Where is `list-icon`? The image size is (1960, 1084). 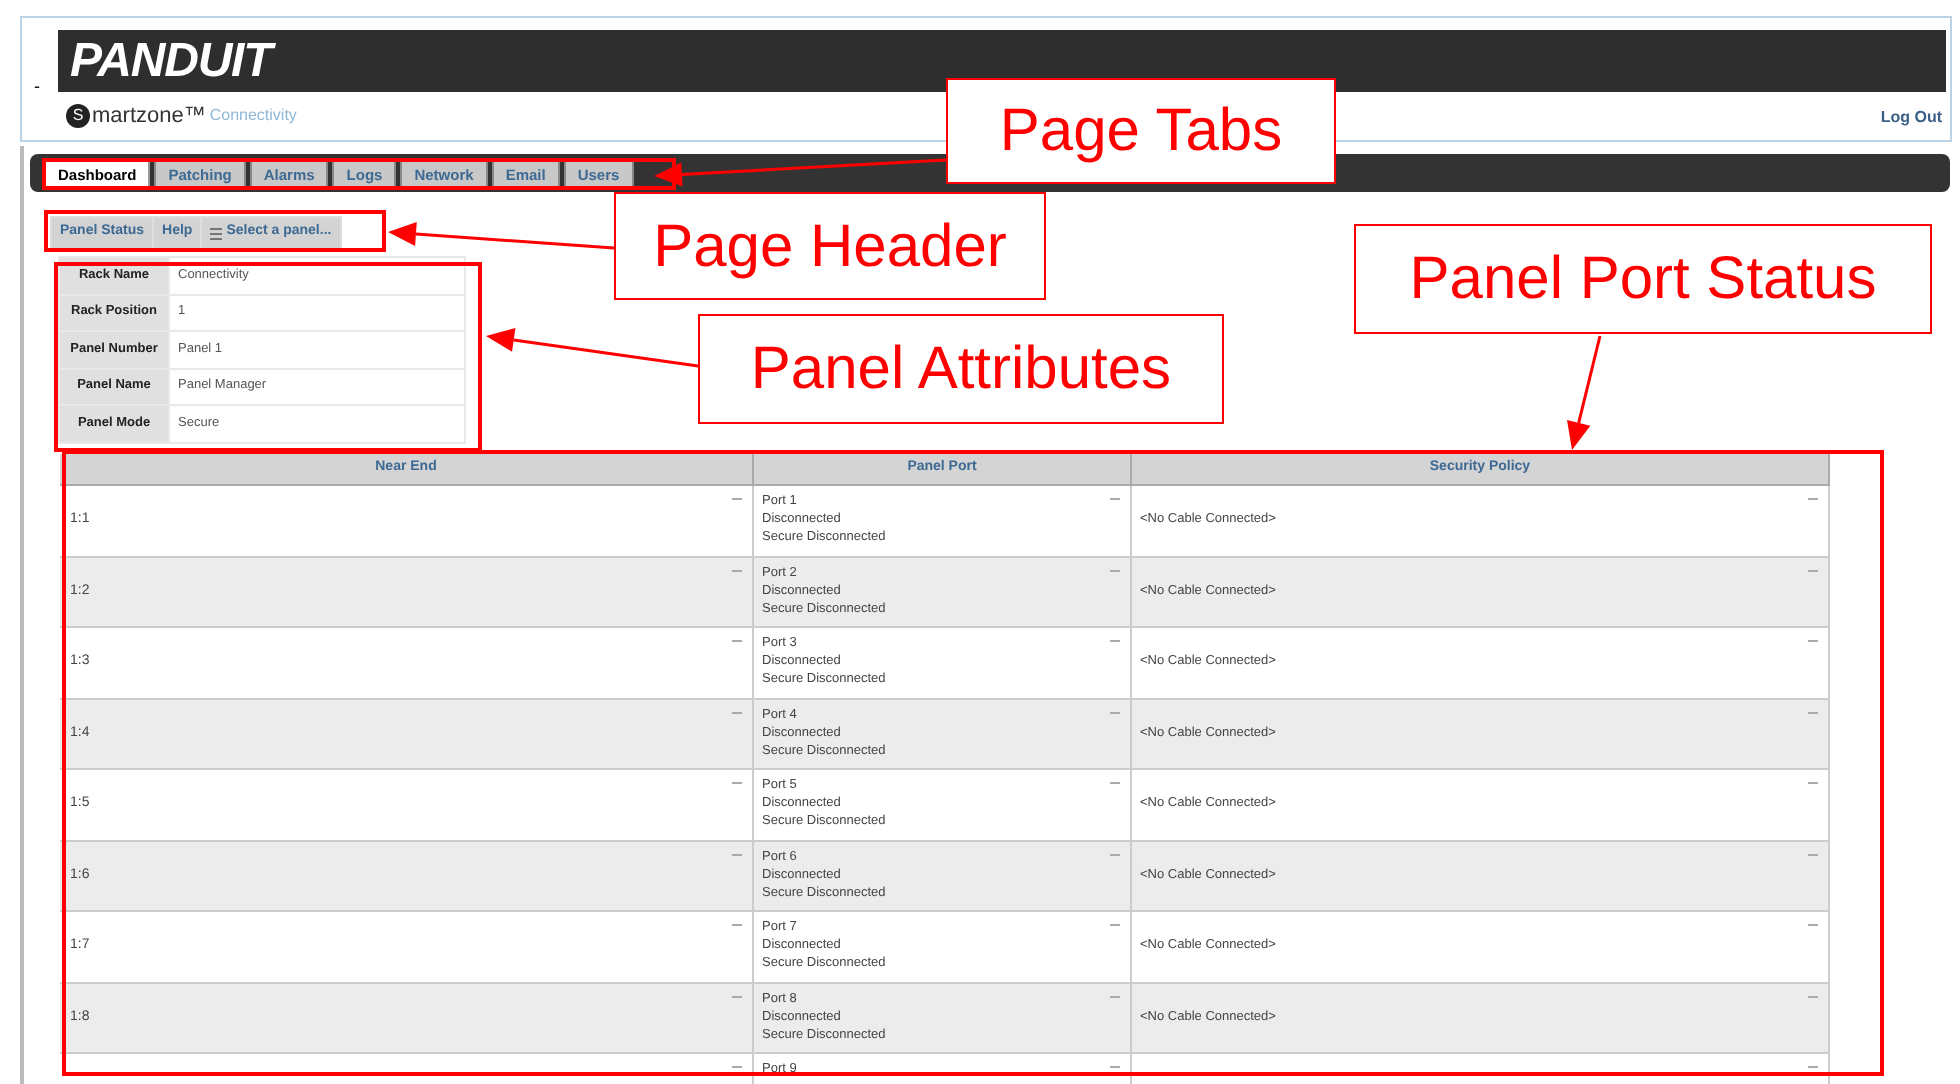 list-icon is located at coordinates (216, 233).